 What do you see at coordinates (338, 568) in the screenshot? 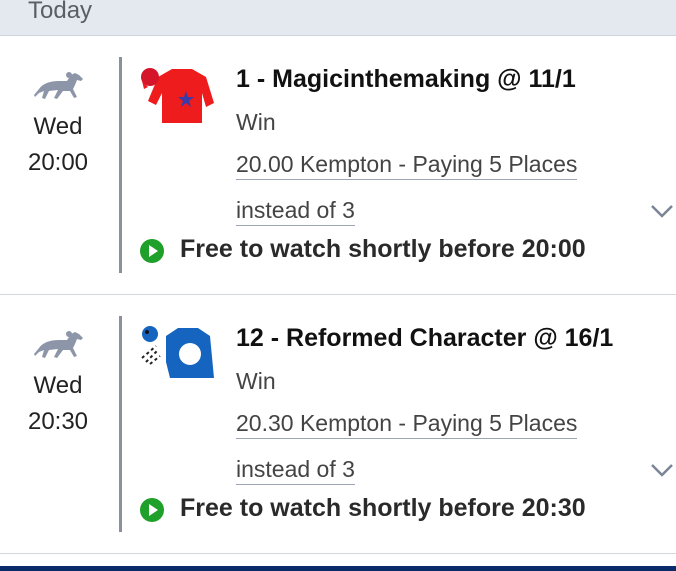
I see `bottom-bar` at bounding box center [338, 568].